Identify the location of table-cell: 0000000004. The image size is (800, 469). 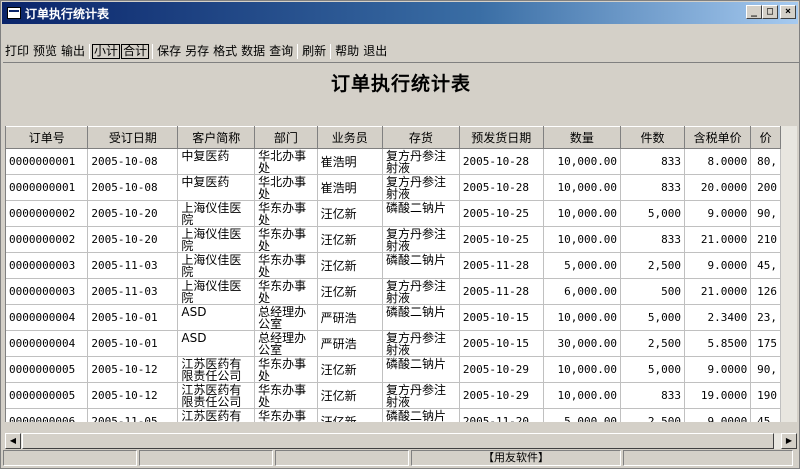
(47, 317).